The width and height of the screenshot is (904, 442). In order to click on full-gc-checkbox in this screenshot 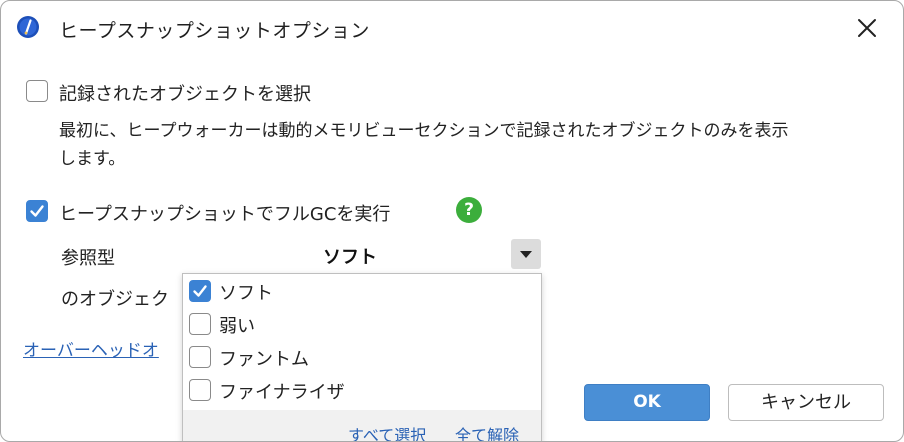, I will do `click(37, 211)`.